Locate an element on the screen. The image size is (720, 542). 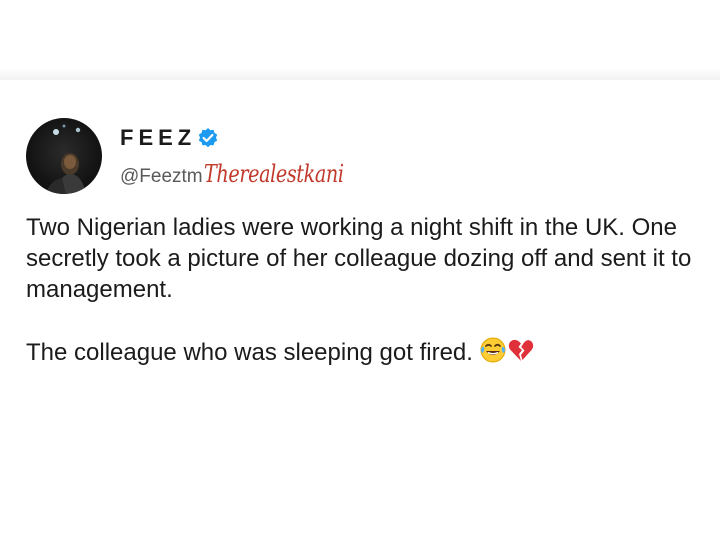
user-handle: @Feeztm is located at coordinates (161, 177).